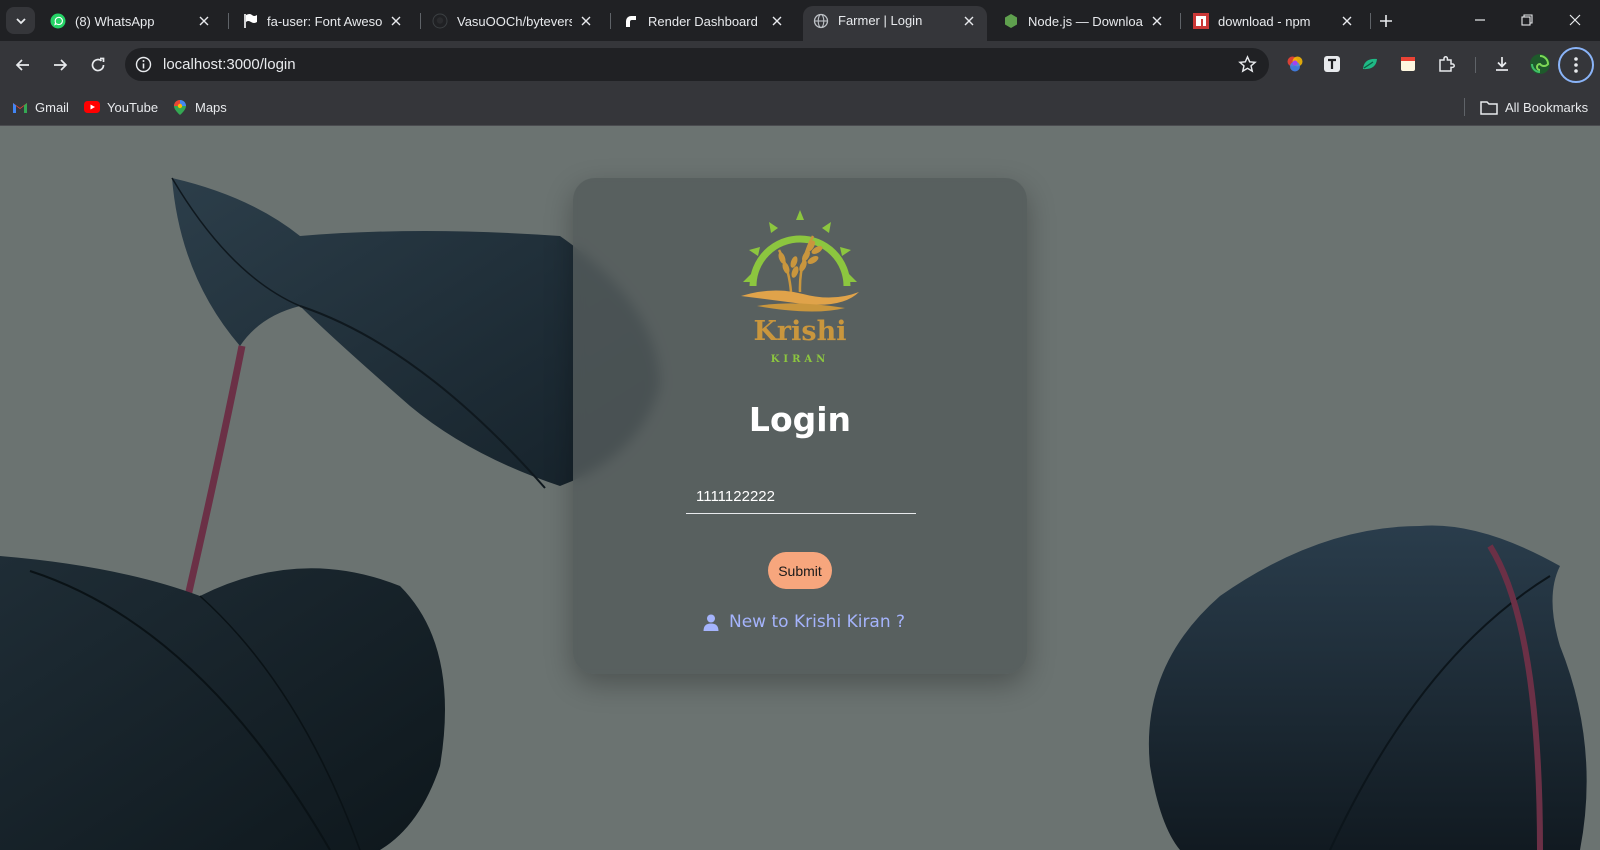 This screenshot has height=850, width=1600. What do you see at coordinates (800, 287) in the screenshot?
I see `krishi-kiran-logo: Krishi KIRAN` at bounding box center [800, 287].